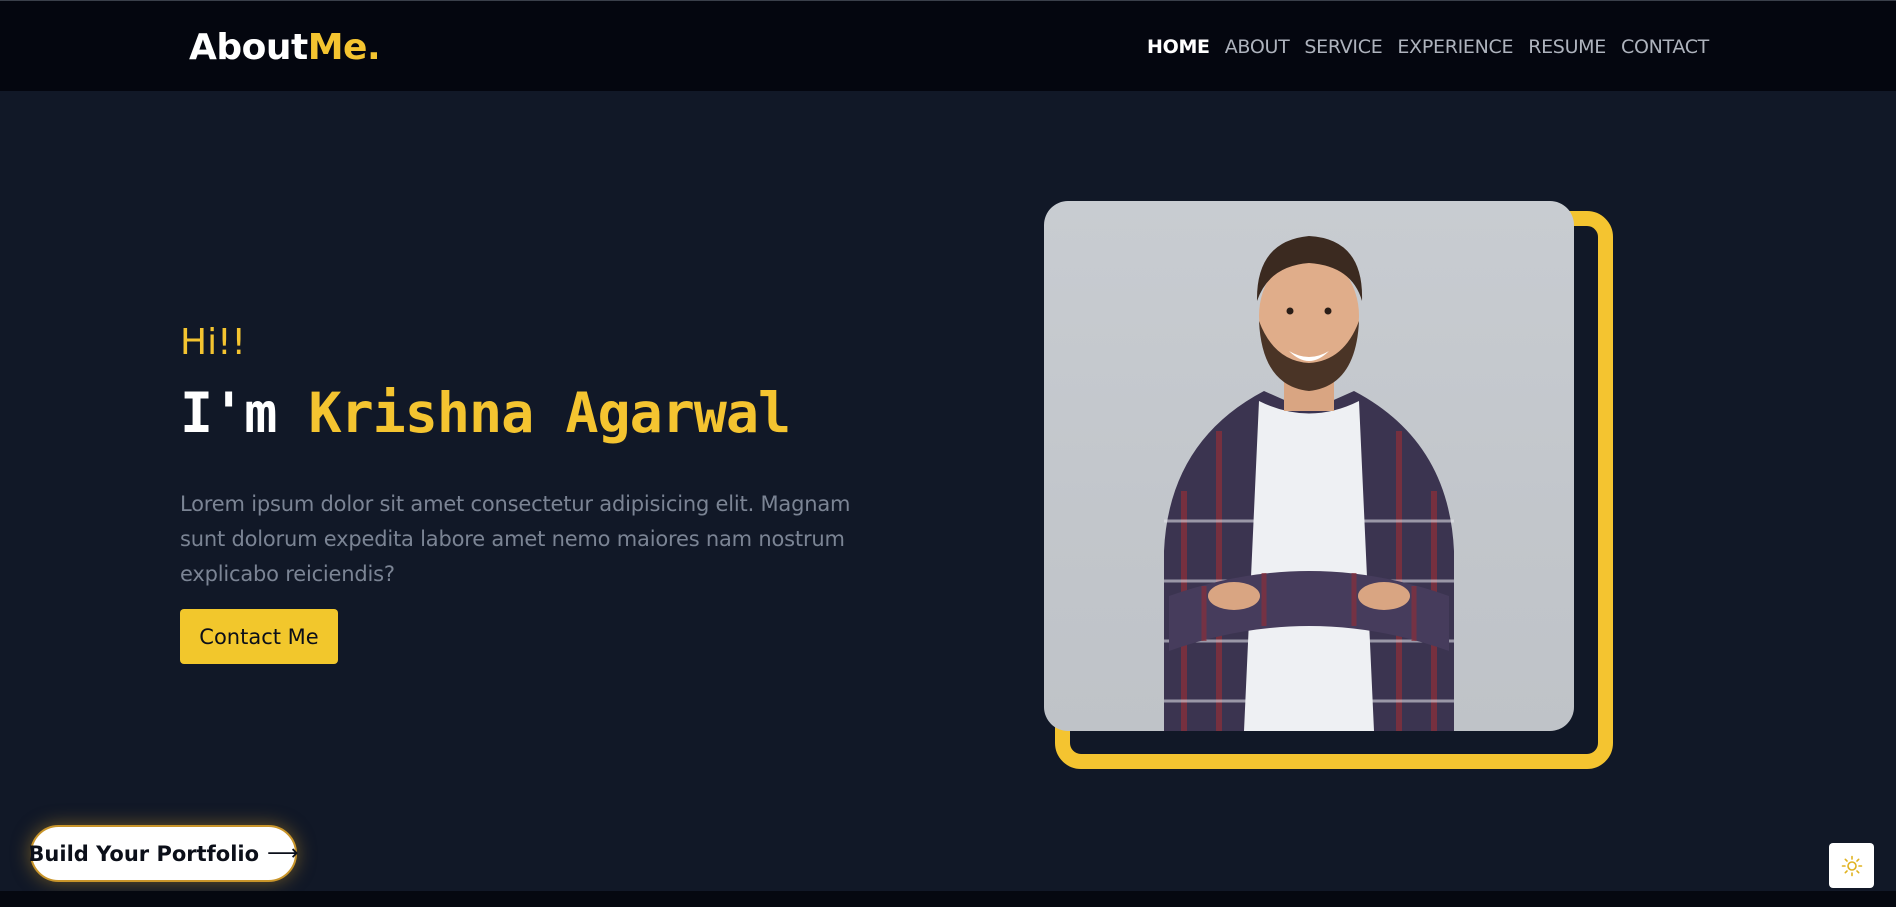  Describe the element at coordinates (1257, 47) in the screenshot. I see `nav-link-about: ABOUT` at that location.